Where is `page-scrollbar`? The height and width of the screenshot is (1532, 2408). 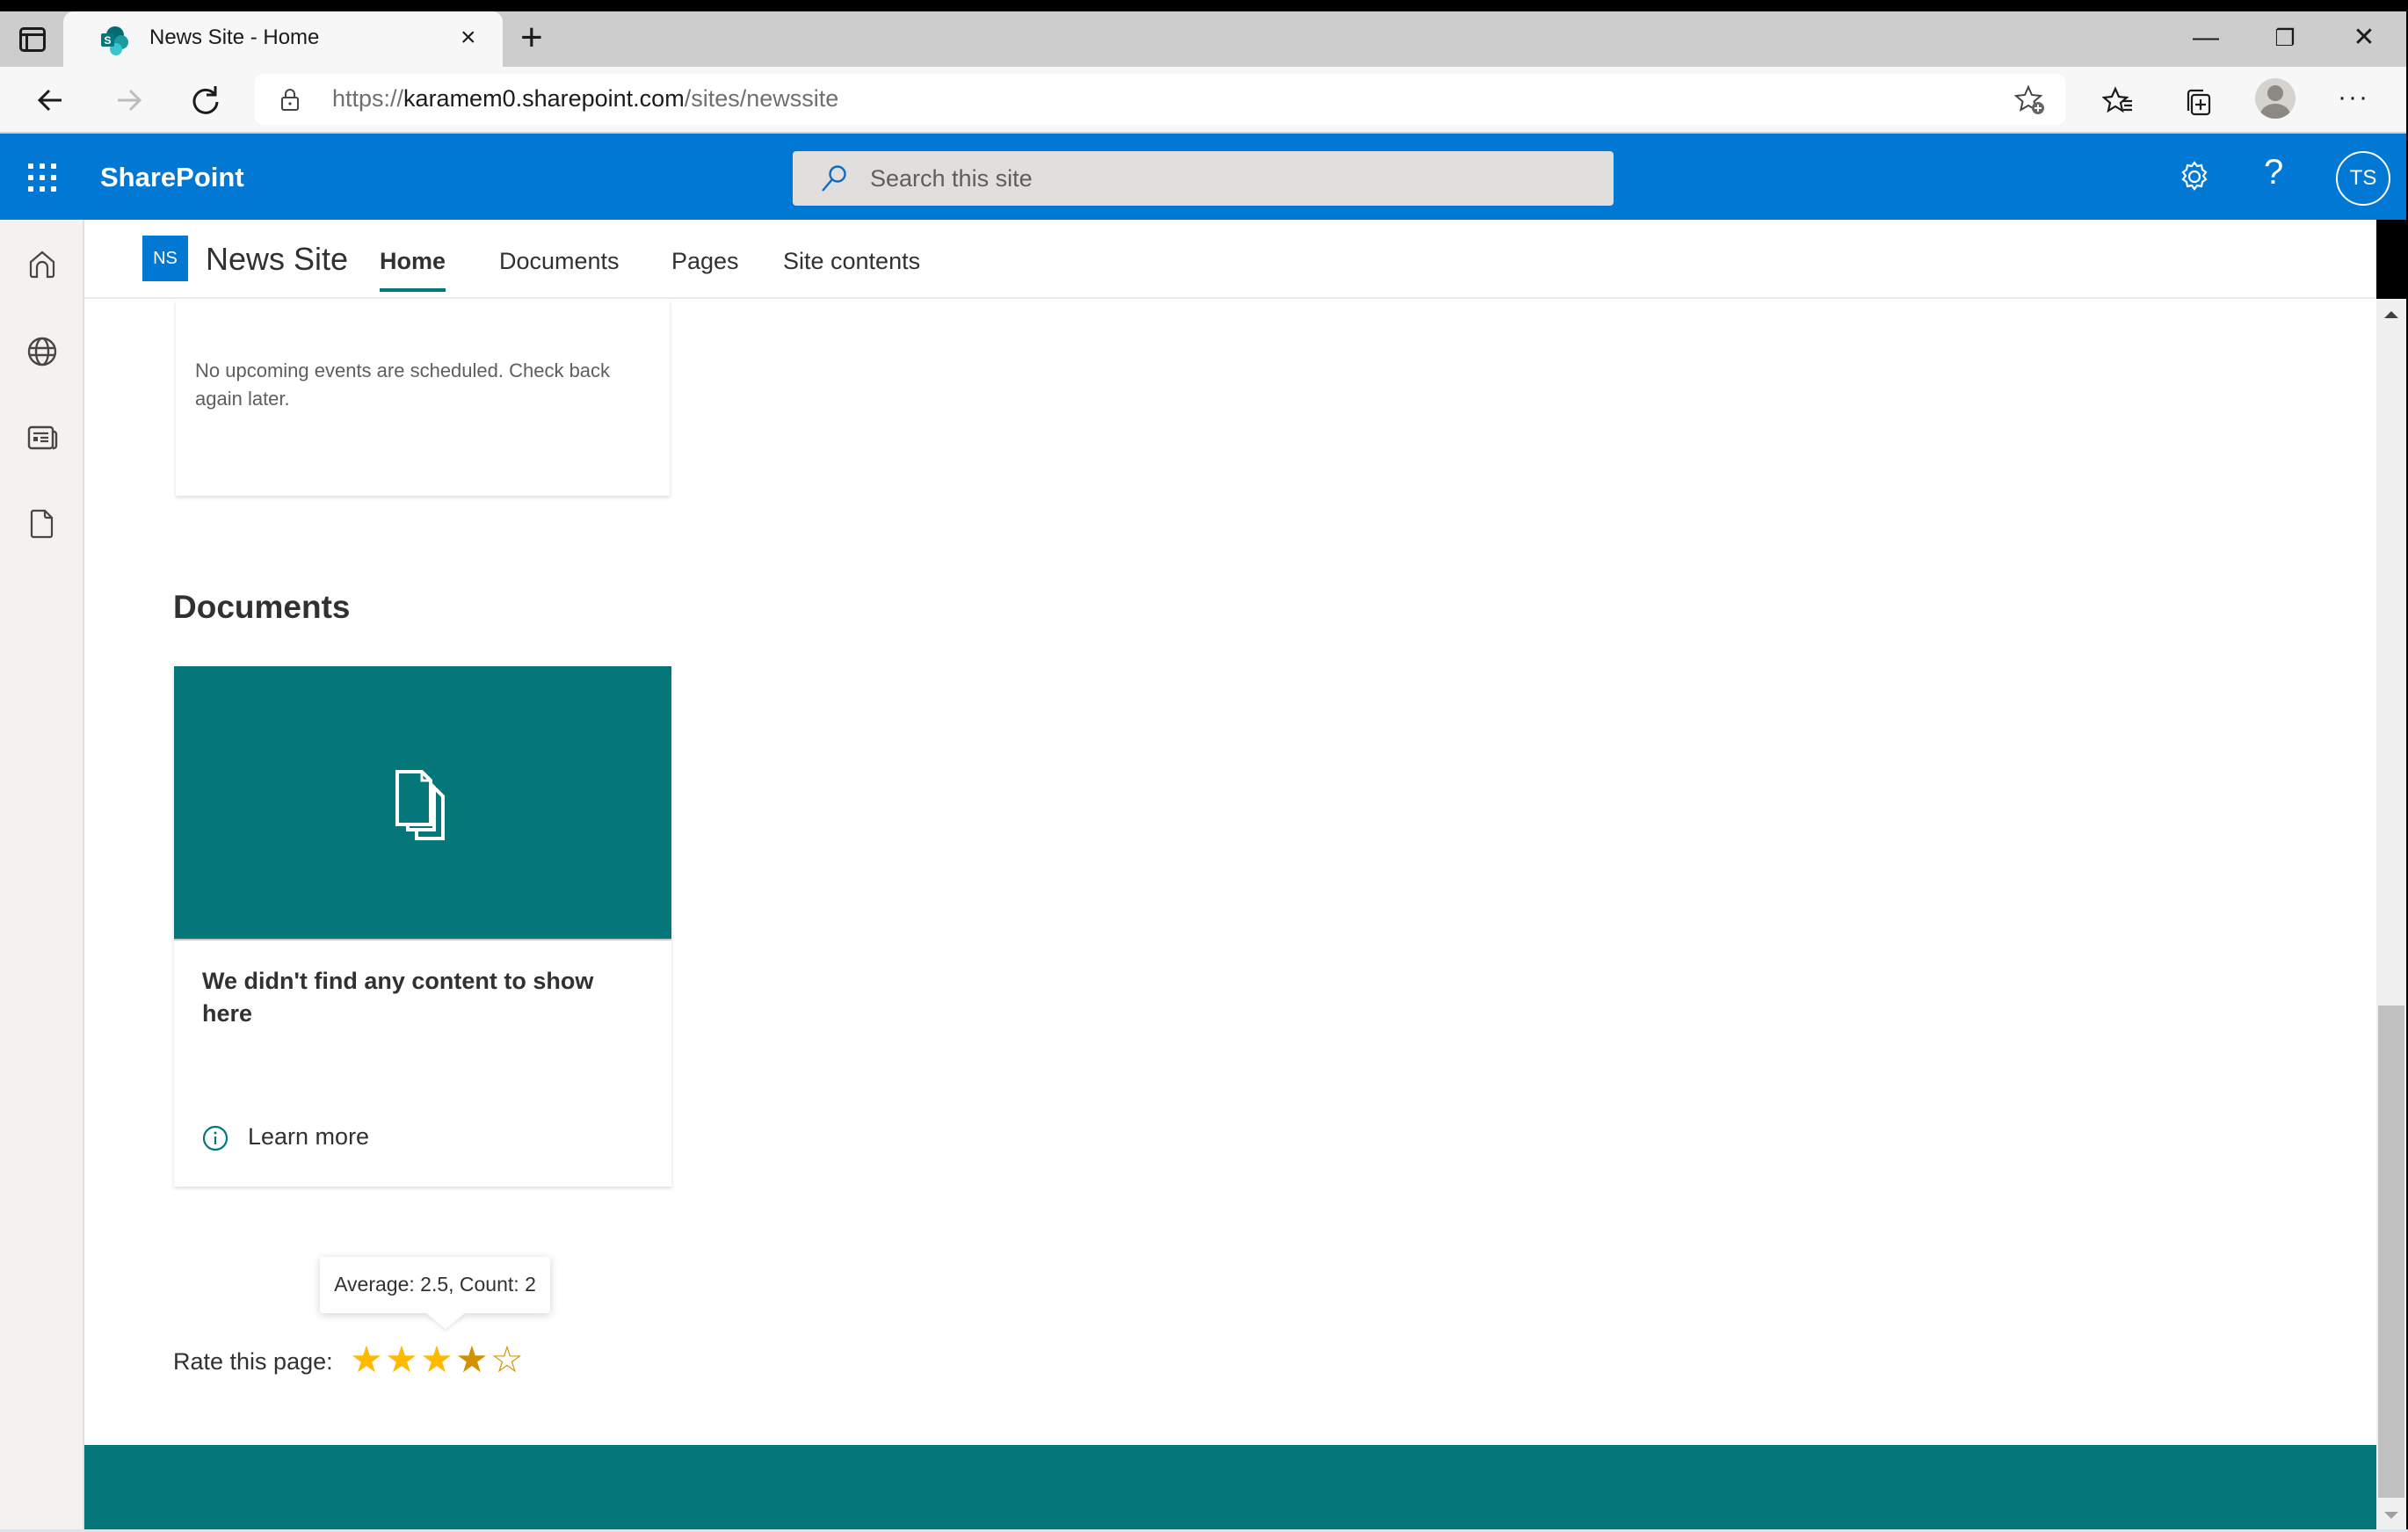
page-scrollbar is located at coordinates (2391, 914).